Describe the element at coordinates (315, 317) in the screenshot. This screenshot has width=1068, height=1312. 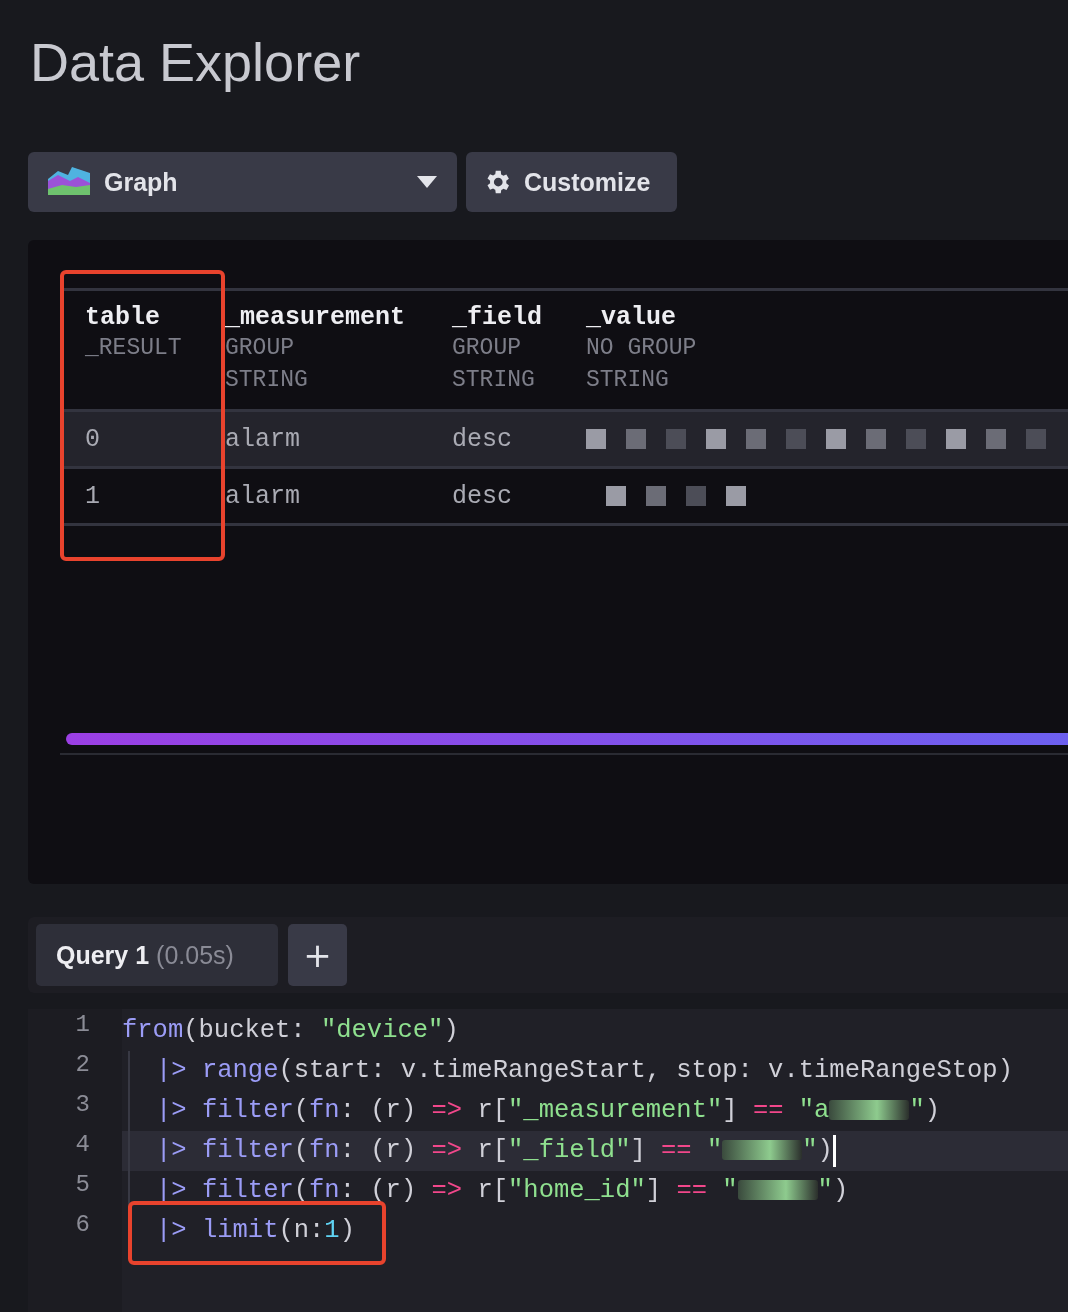
I see `column-header: _measurement` at that location.